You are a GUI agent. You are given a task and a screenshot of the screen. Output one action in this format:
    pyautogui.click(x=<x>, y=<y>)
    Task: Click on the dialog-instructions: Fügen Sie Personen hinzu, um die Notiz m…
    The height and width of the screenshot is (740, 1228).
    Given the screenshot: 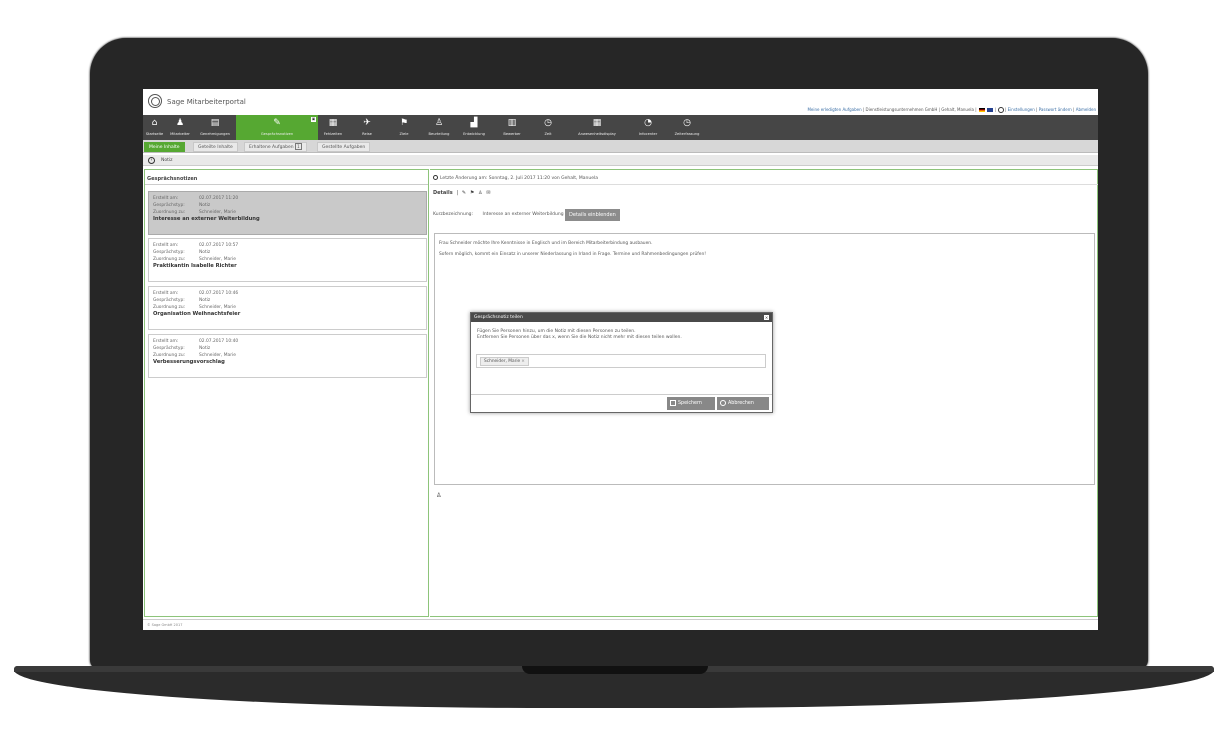 What is the action you would take?
    pyautogui.click(x=579, y=335)
    